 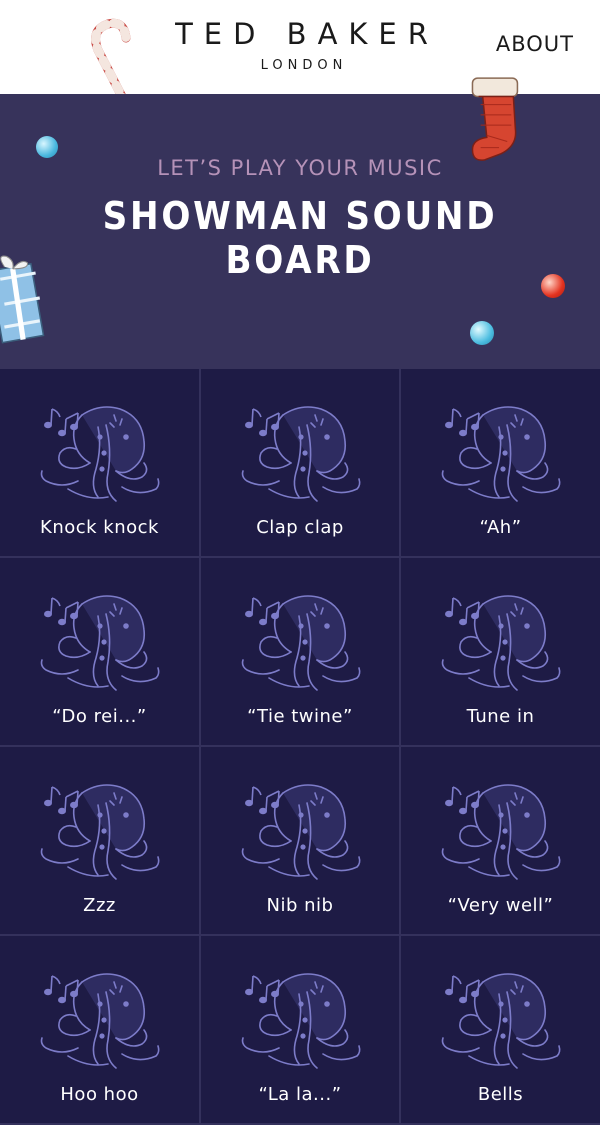 I want to click on sound-tile: Tune in, so click(x=500, y=651).